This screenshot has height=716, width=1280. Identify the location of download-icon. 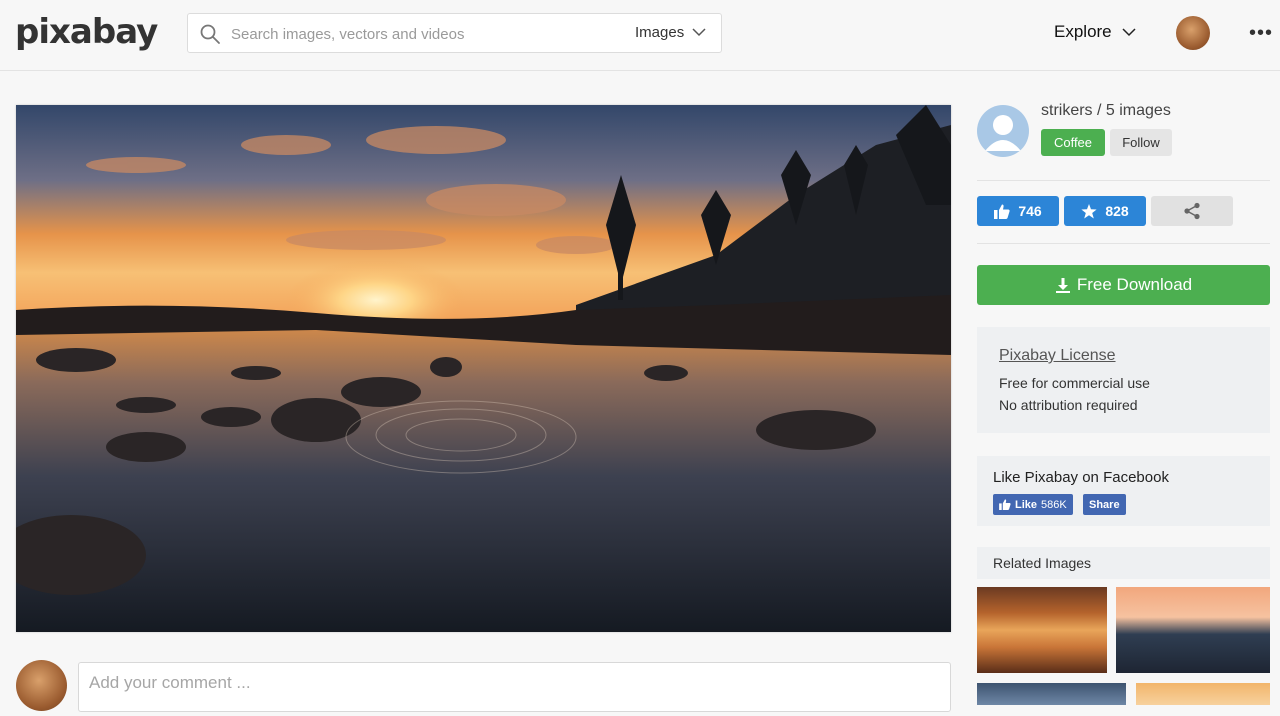
(1062, 285).